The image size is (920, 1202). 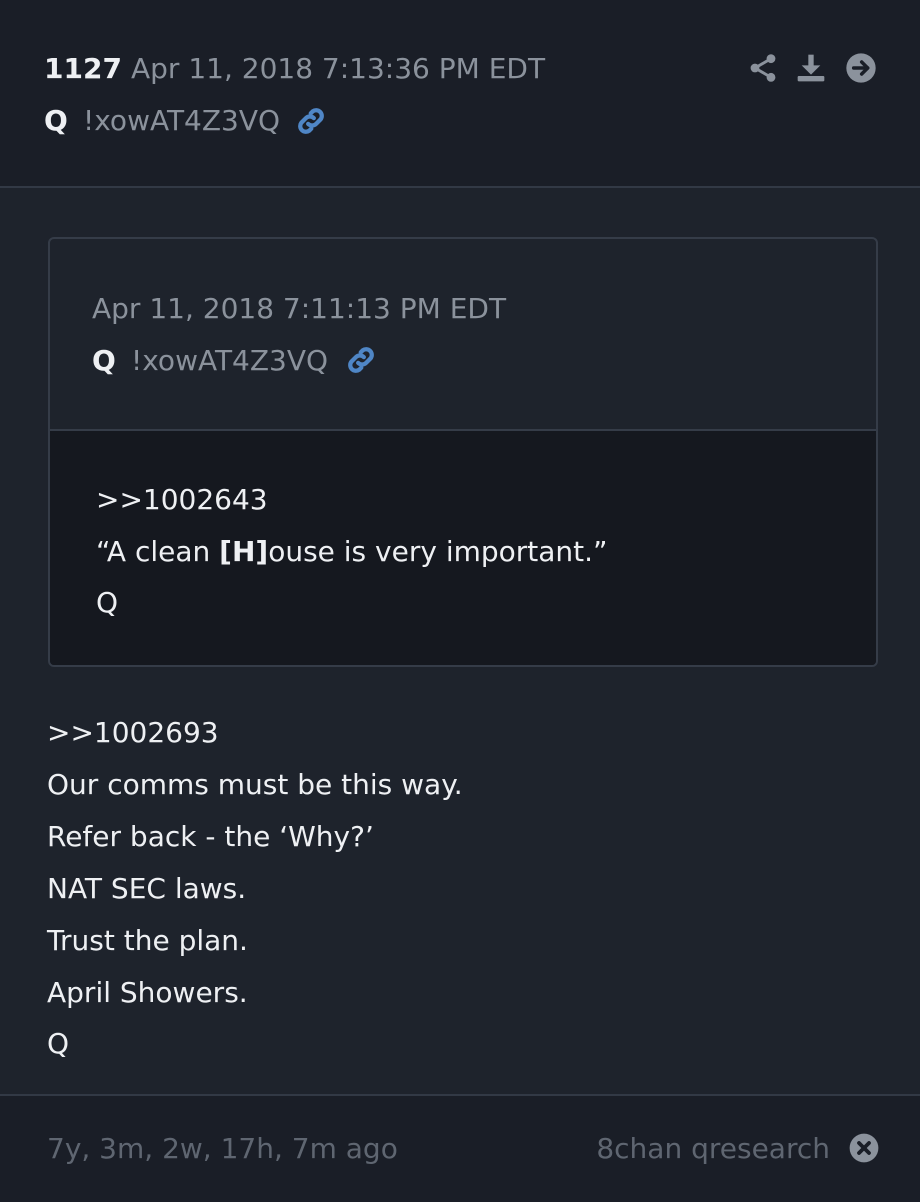 What do you see at coordinates (107, 602) in the screenshot?
I see `quoted-signature: Q` at bounding box center [107, 602].